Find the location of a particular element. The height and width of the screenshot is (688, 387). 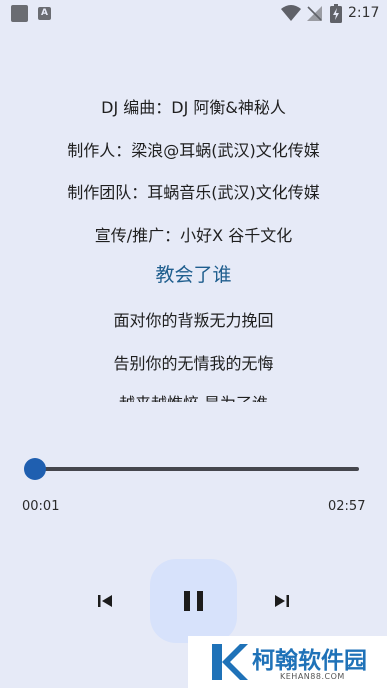

total-duration: 02:57 is located at coordinates (347, 506).